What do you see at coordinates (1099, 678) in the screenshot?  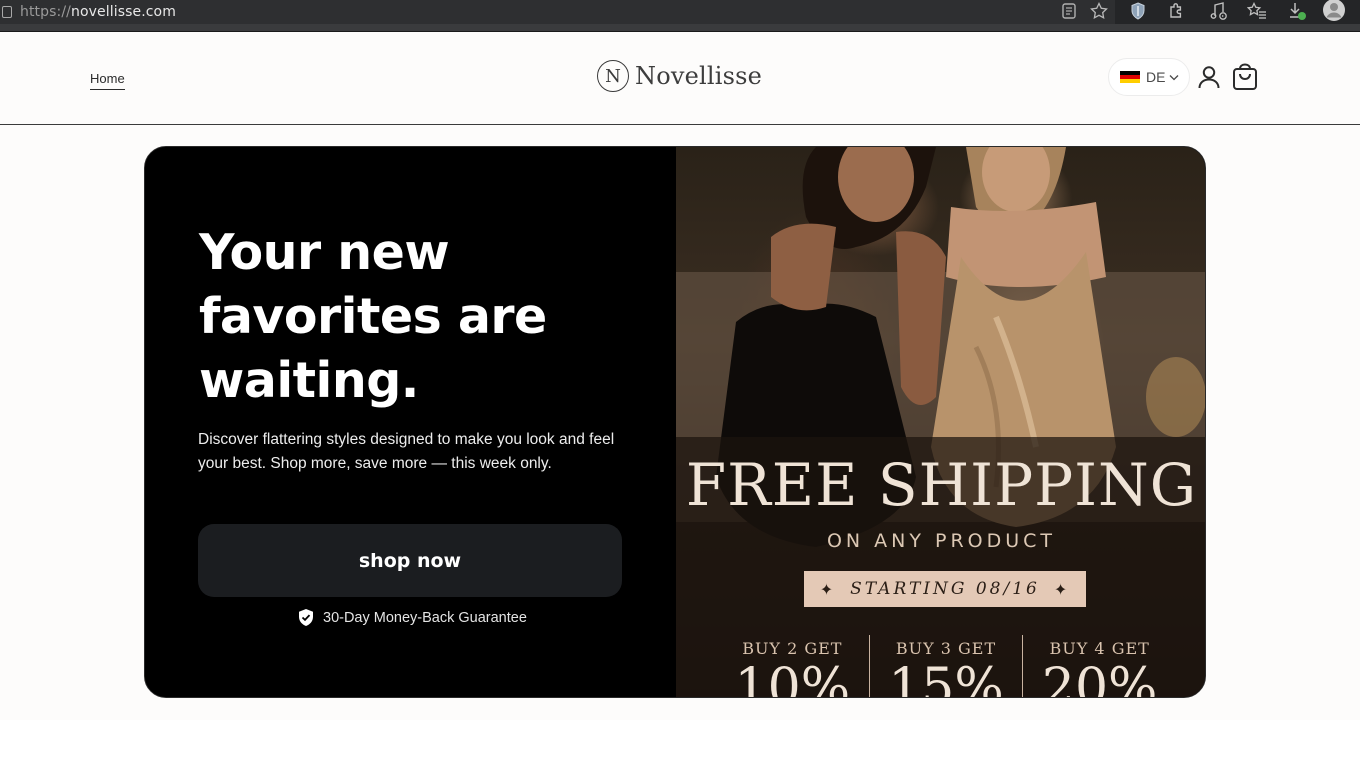 I see `tier-value: 20%` at bounding box center [1099, 678].